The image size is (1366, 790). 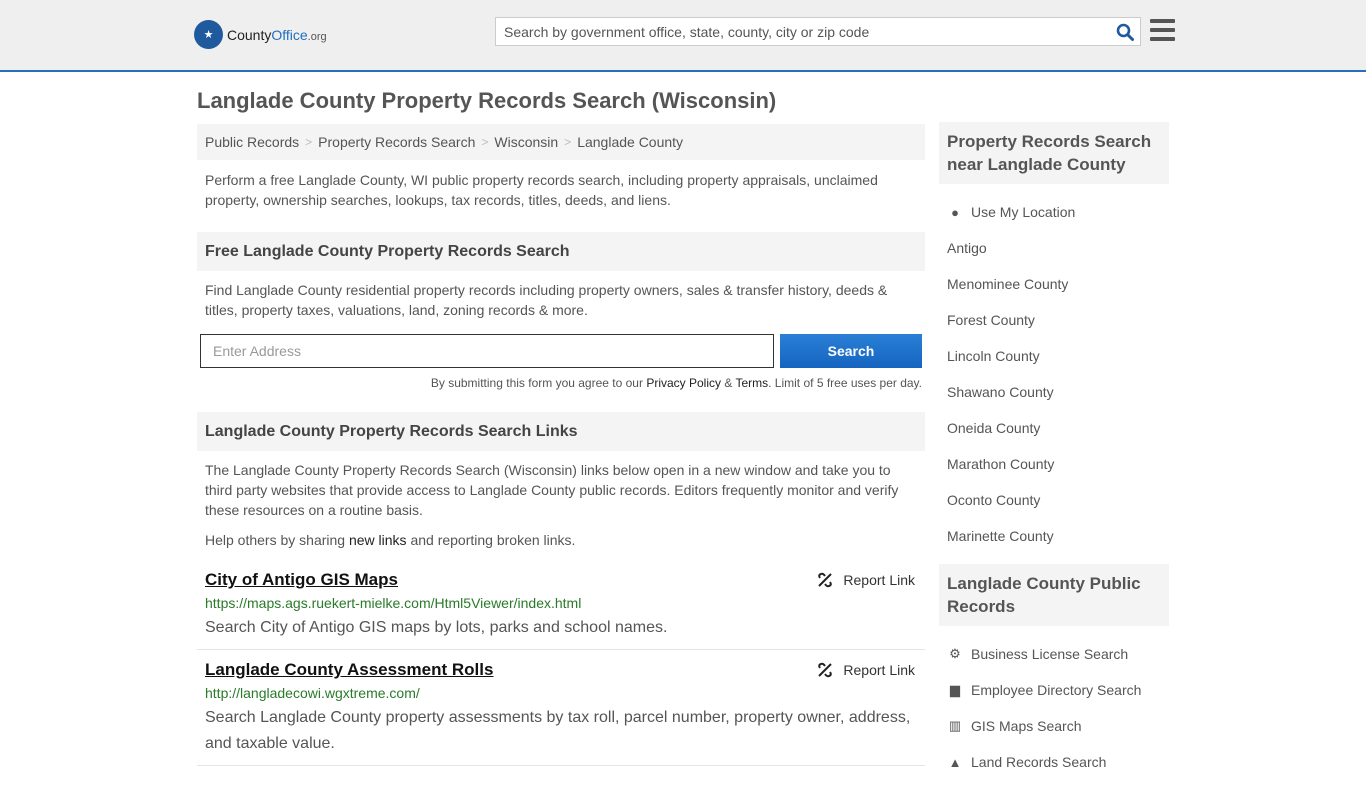 I want to click on public-record-link: Employee Directory Search, so click(x=1056, y=690).